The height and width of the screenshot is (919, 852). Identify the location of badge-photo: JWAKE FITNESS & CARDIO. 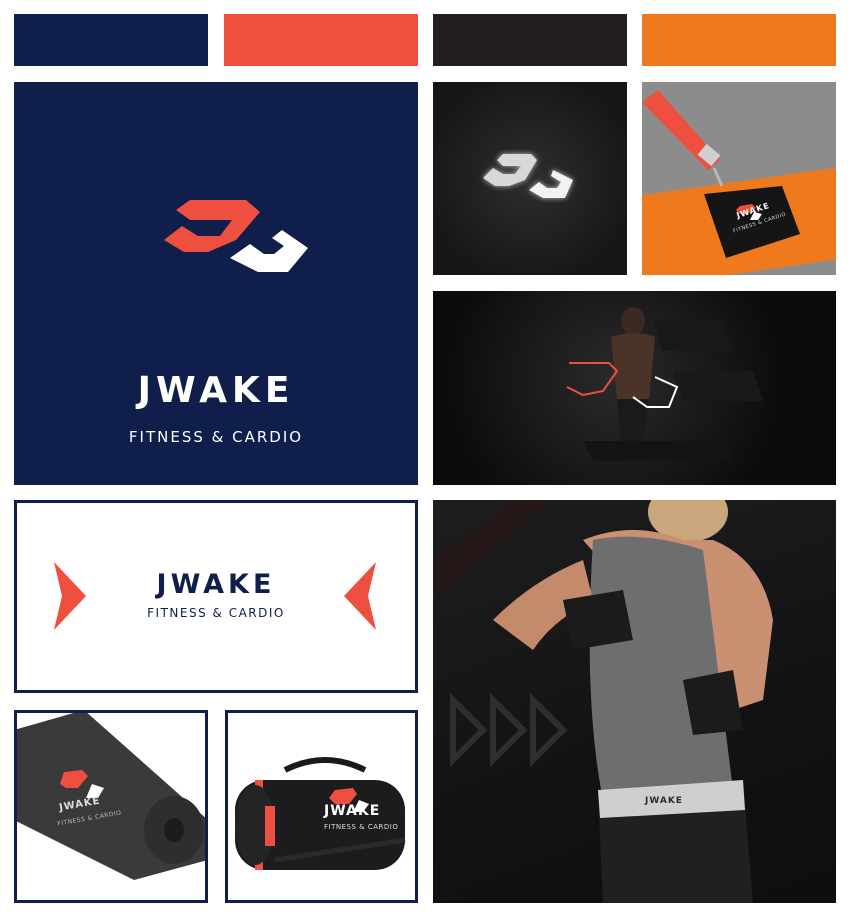
(739, 178).